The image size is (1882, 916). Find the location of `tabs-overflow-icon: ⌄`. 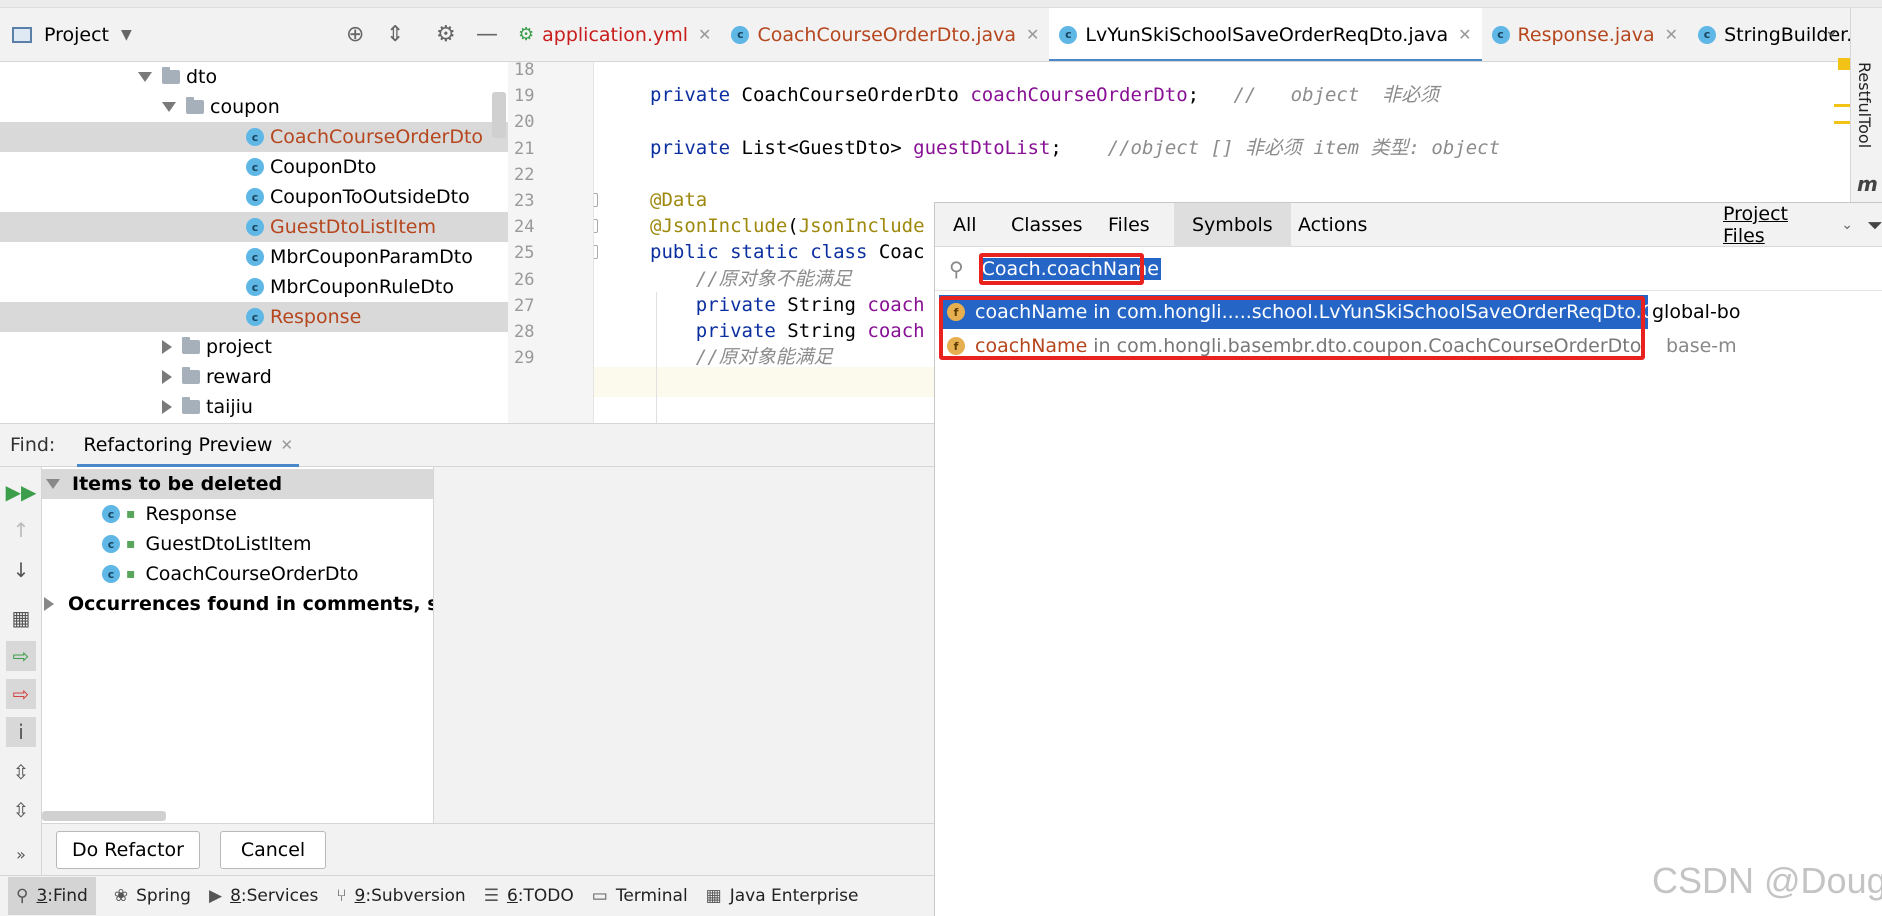

tabs-overflow-icon: ⌄ is located at coordinates (1831, 30).